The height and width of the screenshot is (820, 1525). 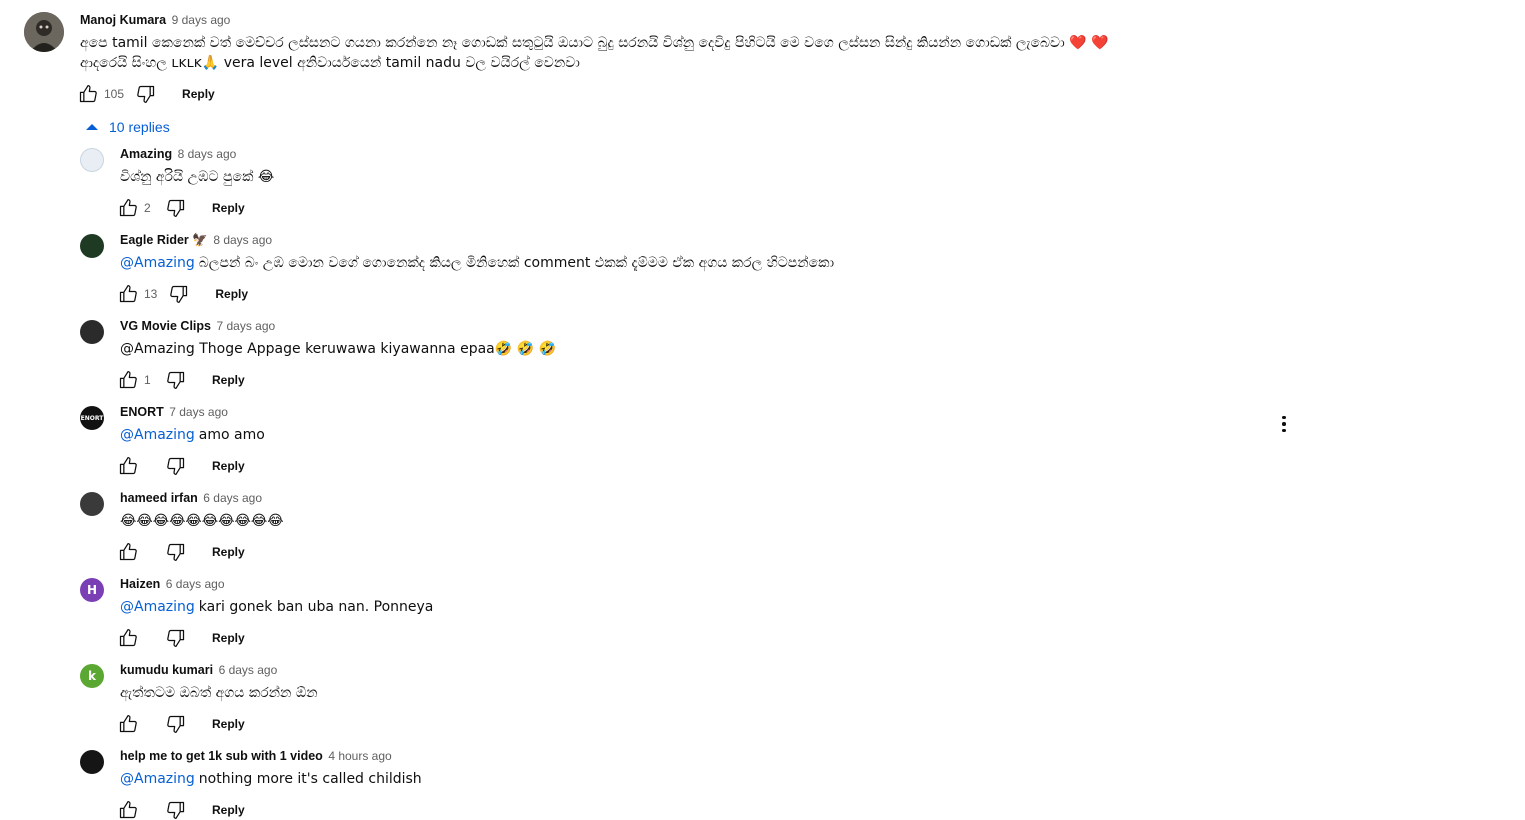 I want to click on comment-header: kumudu kumari 6 days ago, so click(x=198, y=670).